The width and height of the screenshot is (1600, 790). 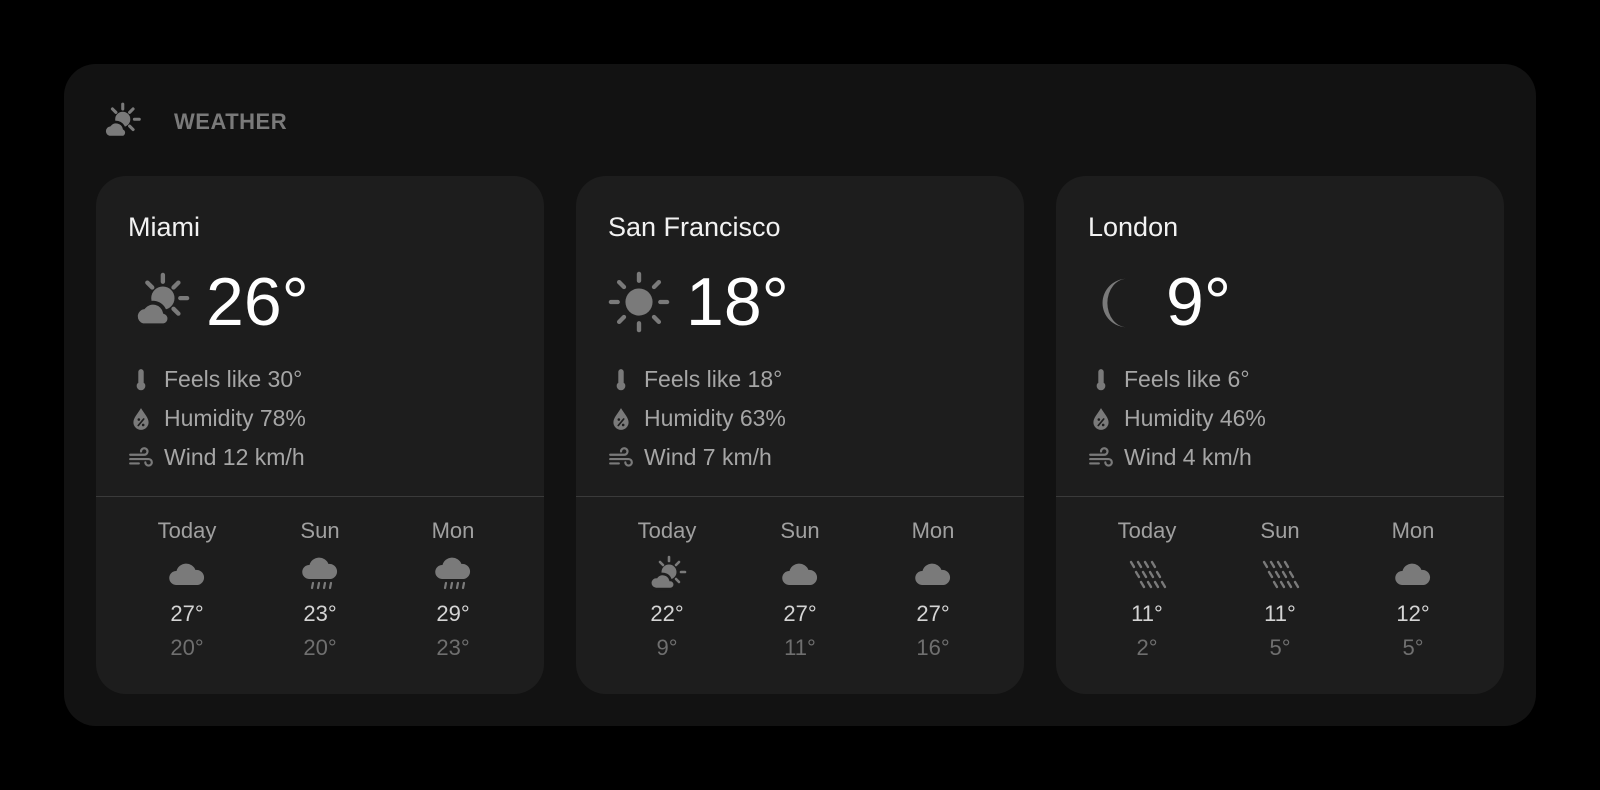 What do you see at coordinates (715, 418) in the screenshot?
I see `humidity-text: Humidity 63%` at bounding box center [715, 418].